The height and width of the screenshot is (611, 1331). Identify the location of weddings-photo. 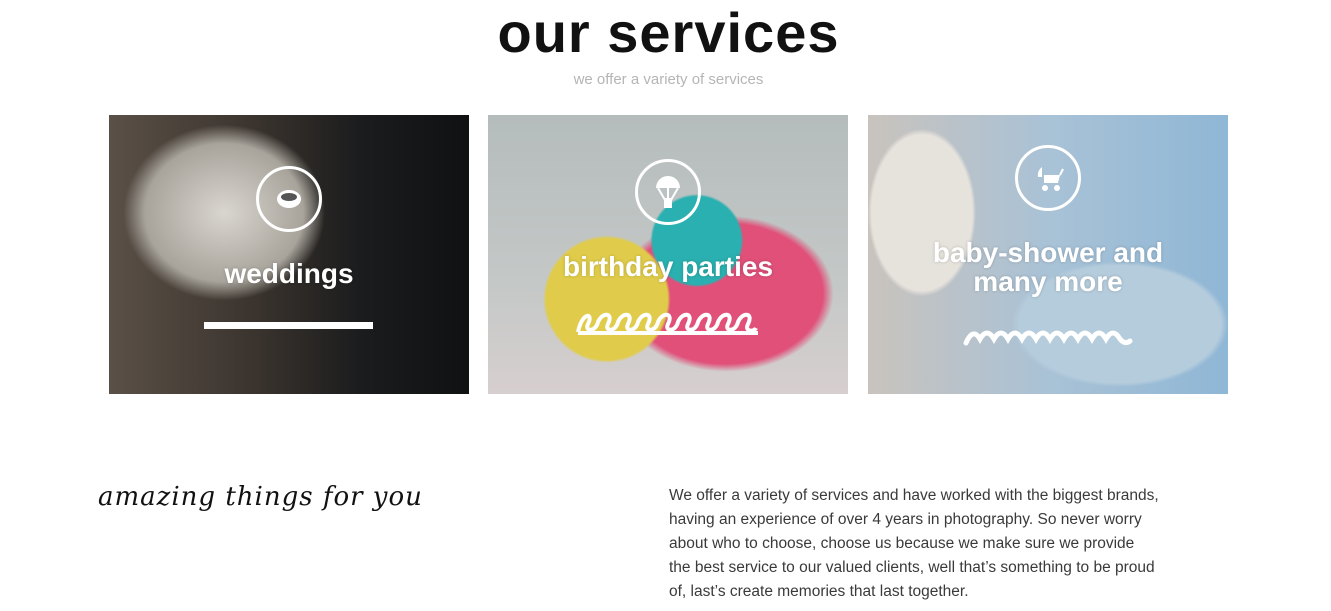
(289, 254).